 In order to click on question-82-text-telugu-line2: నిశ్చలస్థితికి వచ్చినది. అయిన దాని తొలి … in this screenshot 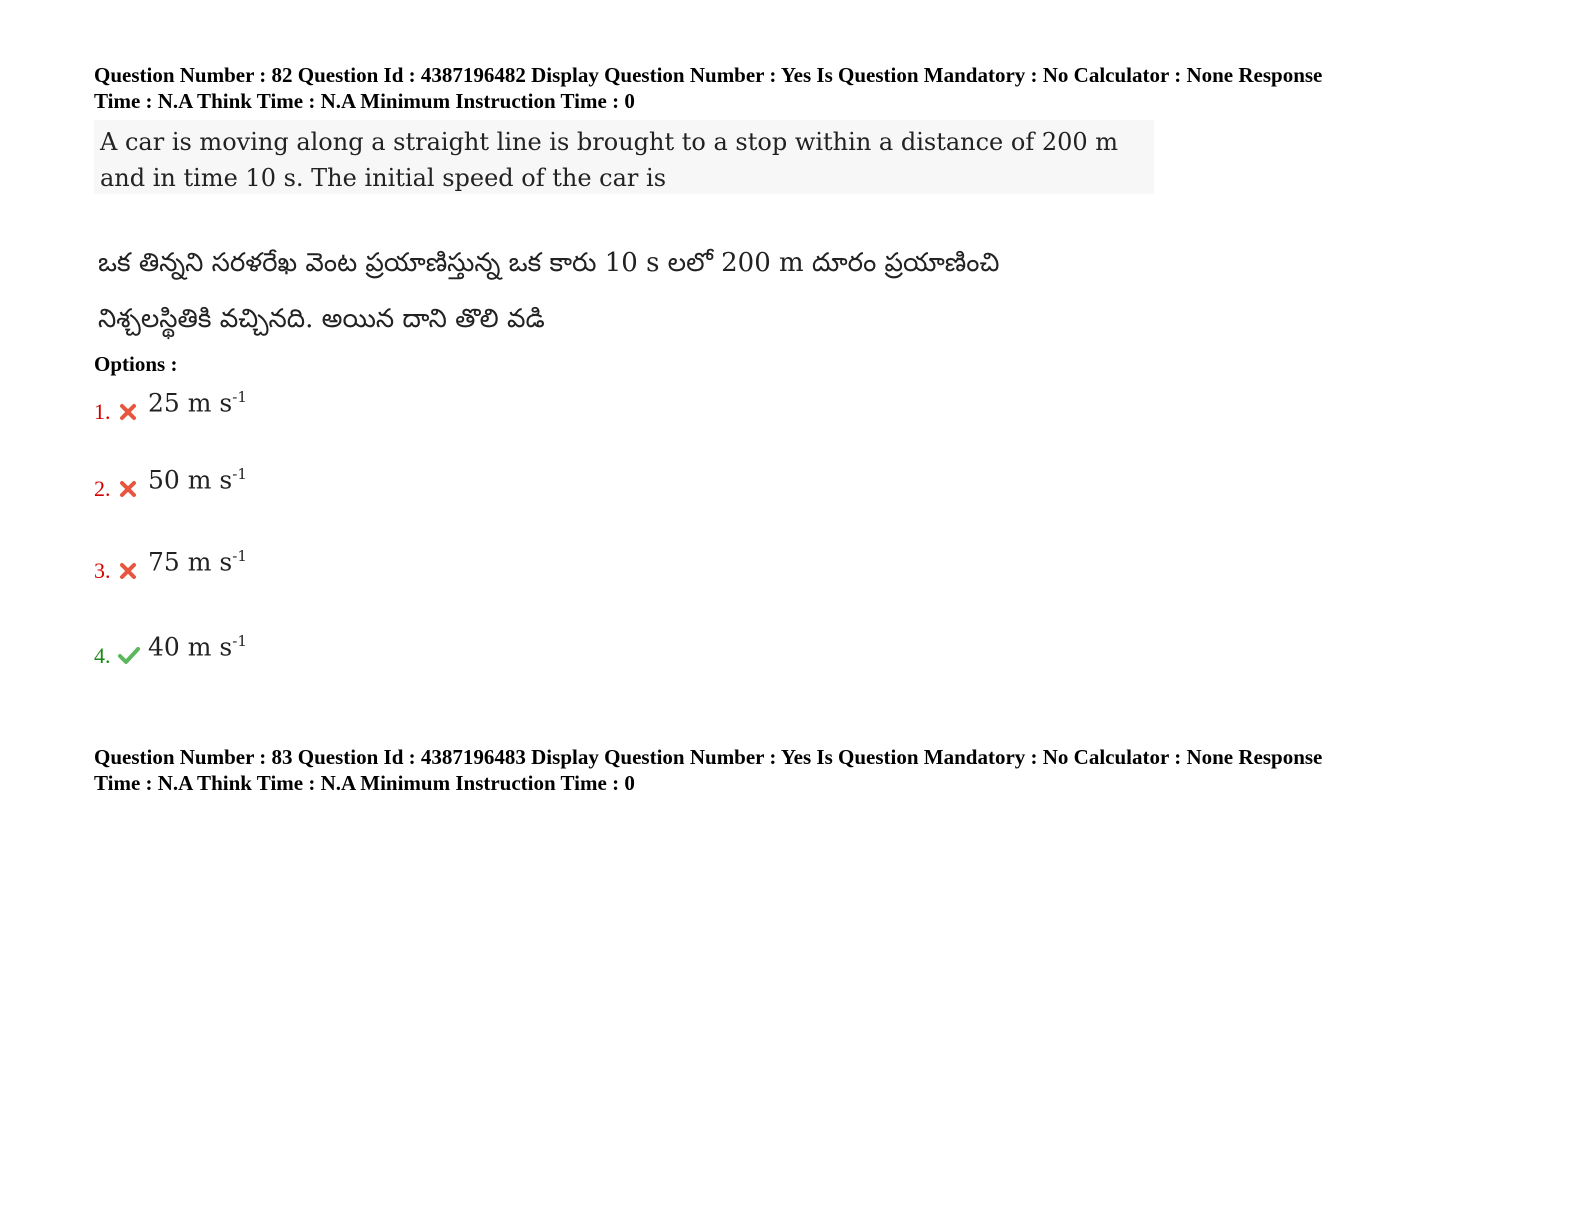, I will do `click(321, 319)`.